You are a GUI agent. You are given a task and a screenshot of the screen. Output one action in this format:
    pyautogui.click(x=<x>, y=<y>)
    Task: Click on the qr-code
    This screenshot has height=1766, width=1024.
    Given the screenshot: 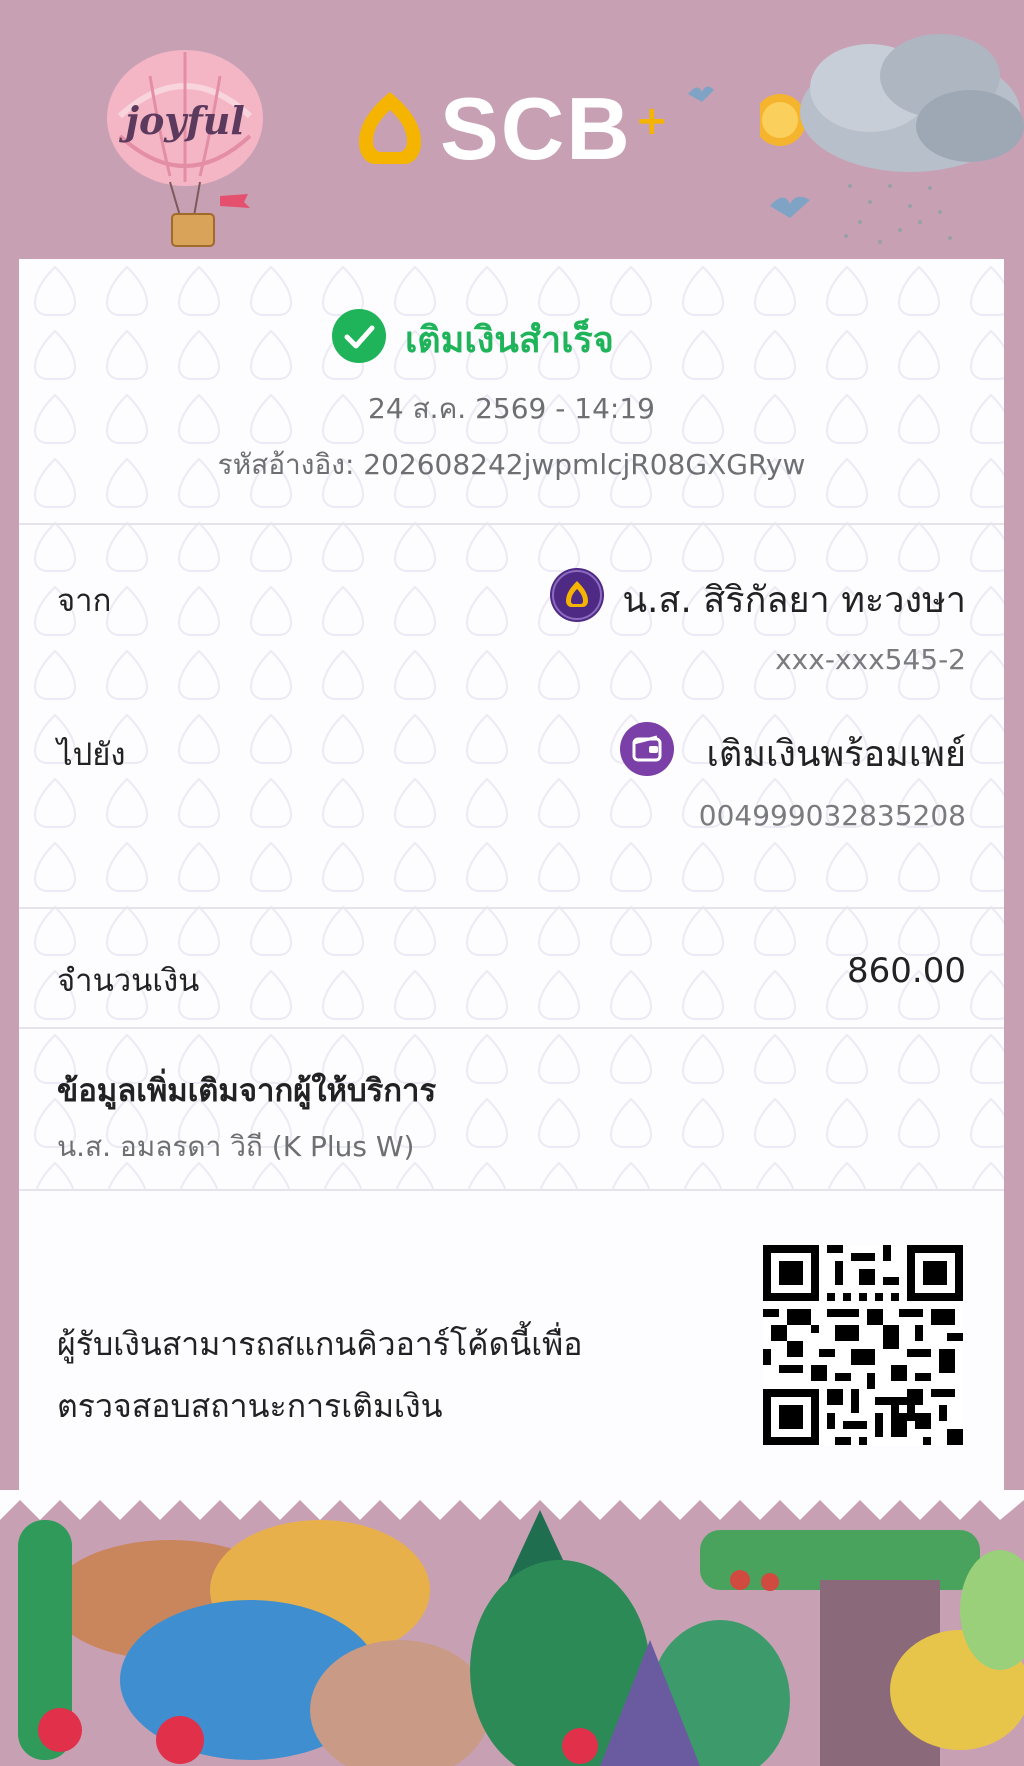 What is the action you would take?
    pyautogui.click(x=863, y=1345)
    